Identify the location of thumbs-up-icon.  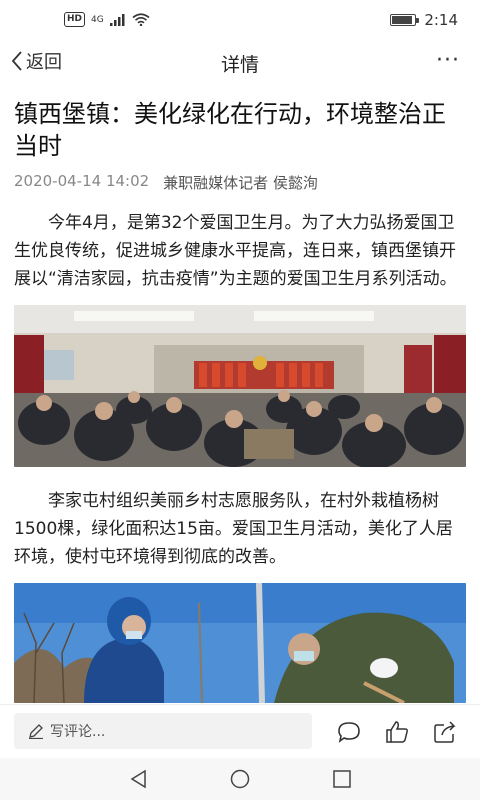
(397, 732).